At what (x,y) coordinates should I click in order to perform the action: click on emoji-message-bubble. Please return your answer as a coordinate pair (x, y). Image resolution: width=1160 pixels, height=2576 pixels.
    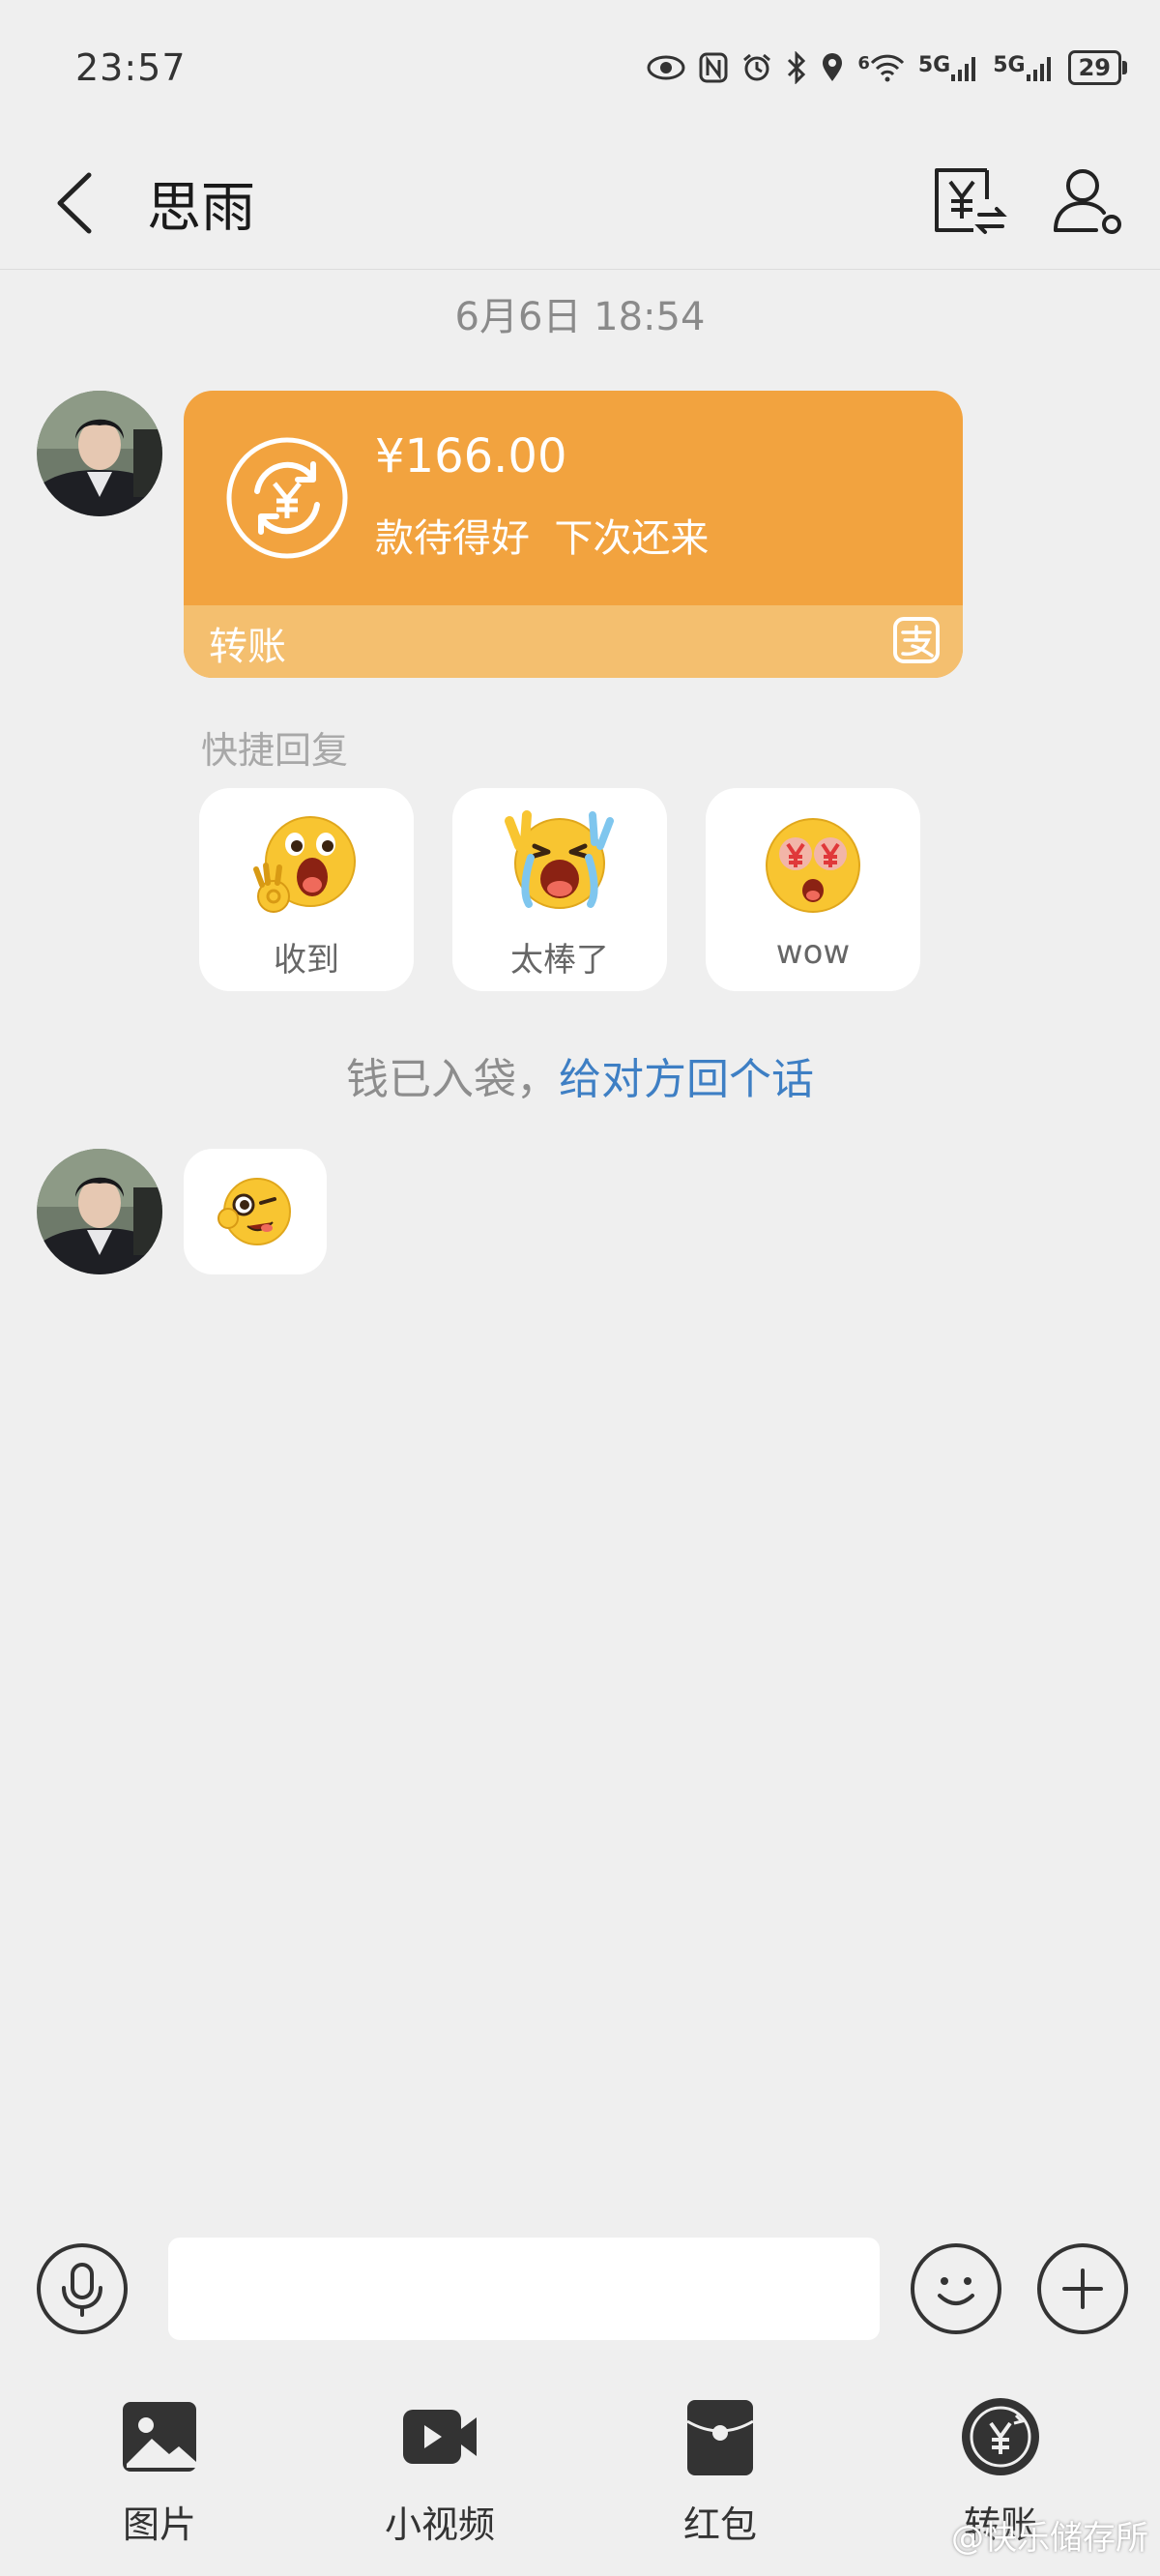
    Looking at the image, I should click on (256, 1211).